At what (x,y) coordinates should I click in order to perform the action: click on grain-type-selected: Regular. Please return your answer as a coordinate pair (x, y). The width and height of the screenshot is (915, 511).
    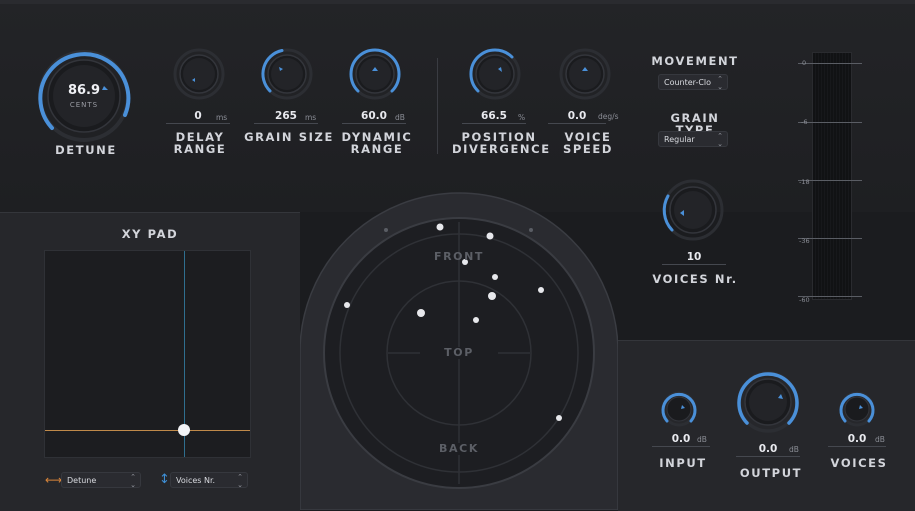
    Looking at the image, I should click on (679, 139).